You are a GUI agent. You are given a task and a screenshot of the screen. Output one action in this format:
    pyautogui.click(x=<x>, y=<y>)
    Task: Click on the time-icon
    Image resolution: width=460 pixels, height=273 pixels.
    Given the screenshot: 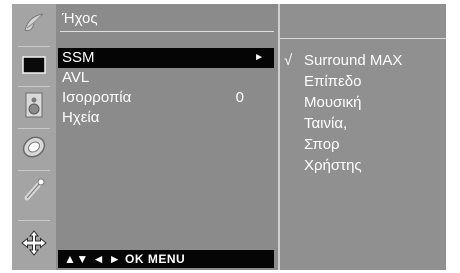 What is the action you would take?
    pyautogui.click(x=34, y=147)
    